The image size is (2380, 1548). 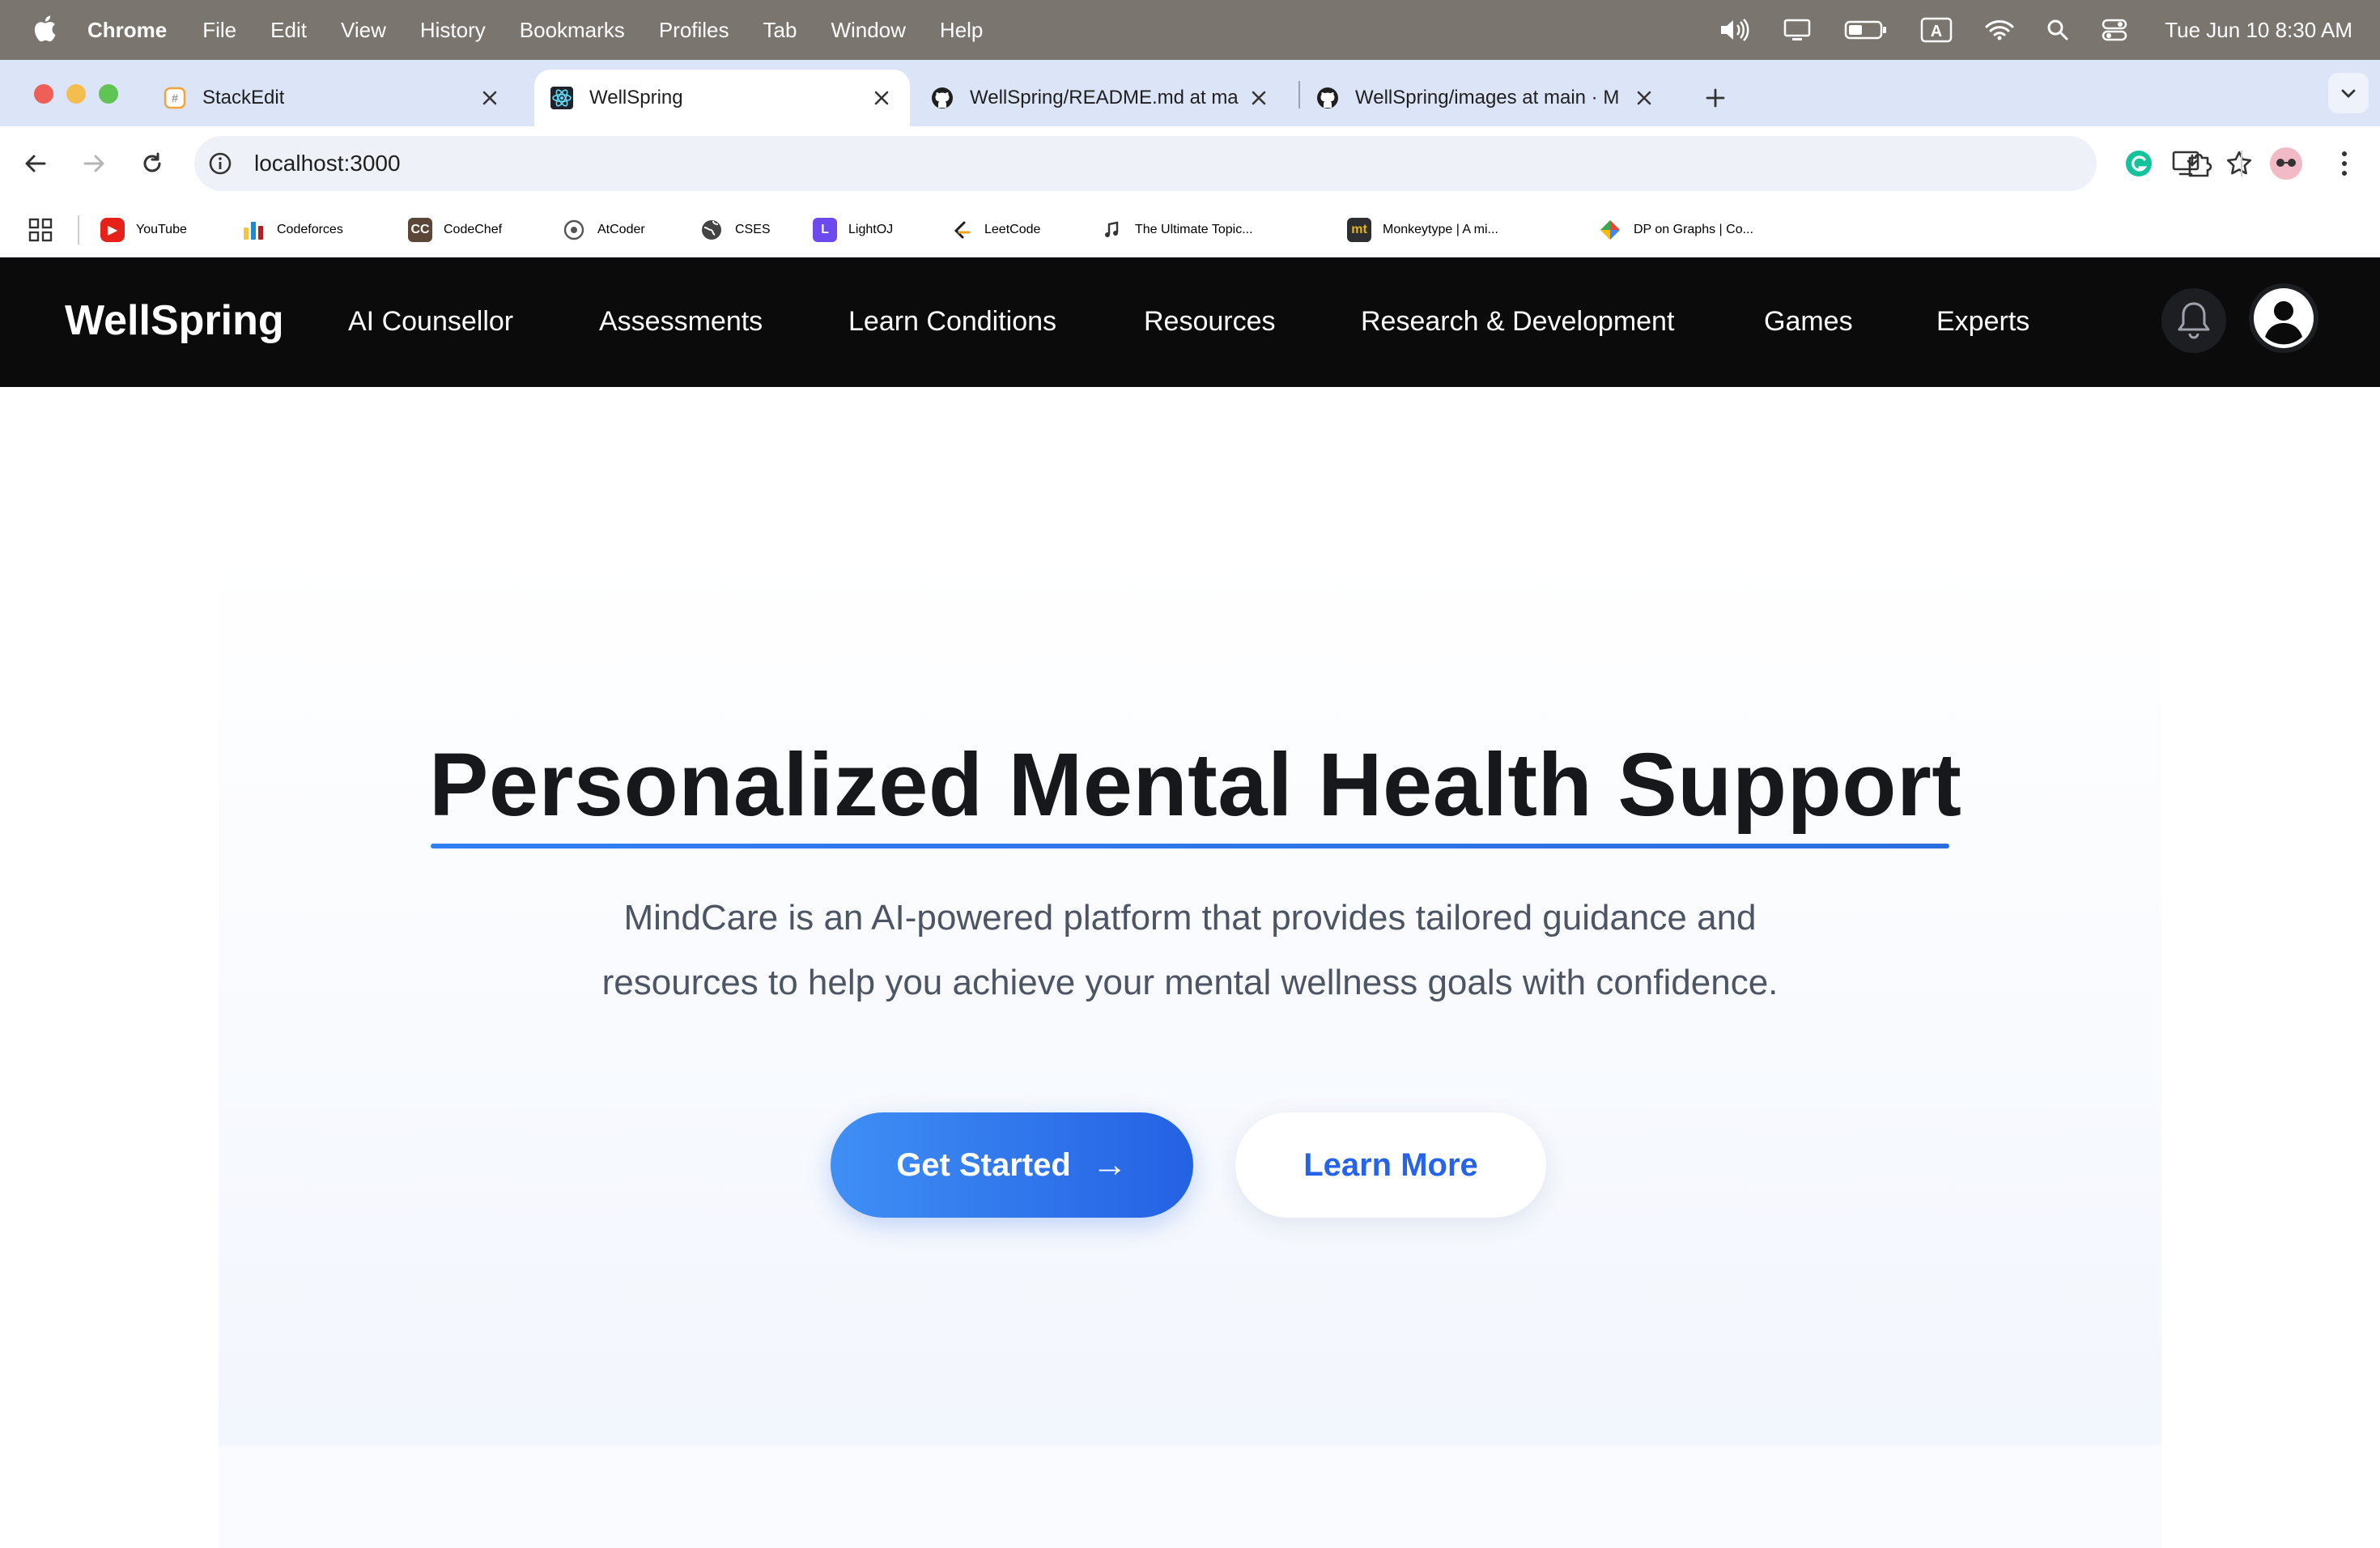 I want to click on wifi-icon, so click(x=1999, y=30).